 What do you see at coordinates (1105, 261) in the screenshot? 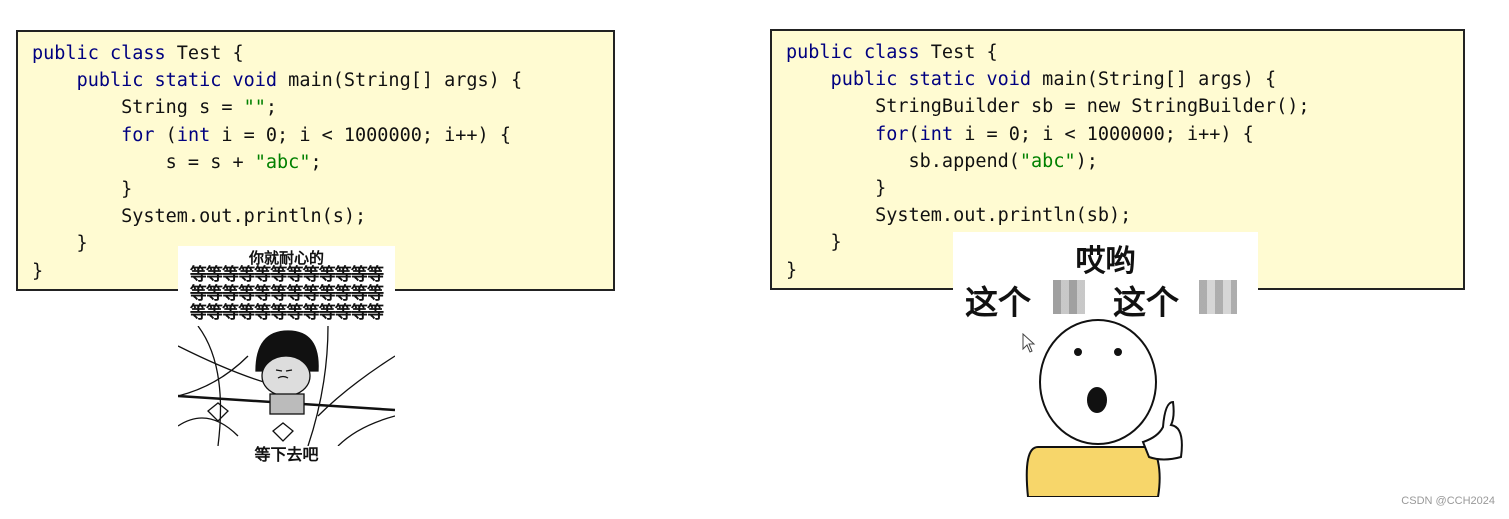
I see `meme-caption-line1: 哎哟` at bounding box center [1105, 261].